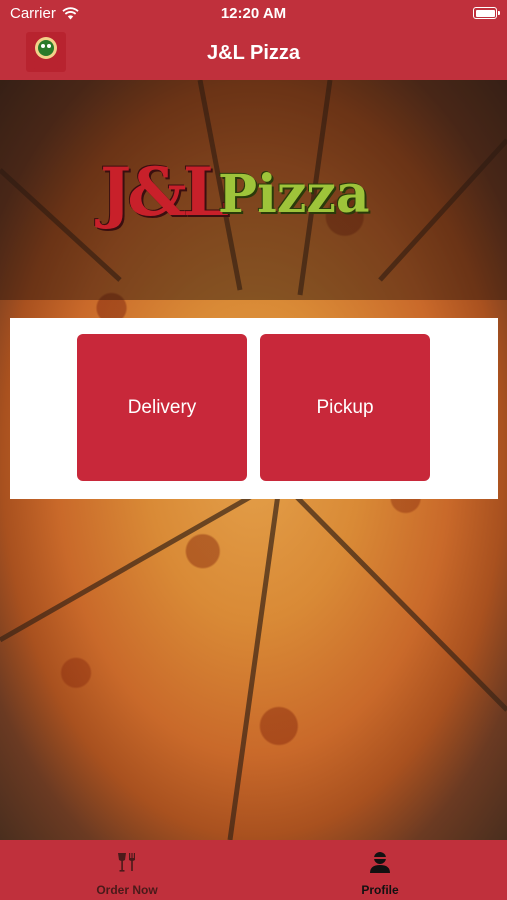  I want to click on page-title: J&L Pizza, so click(253, 53).